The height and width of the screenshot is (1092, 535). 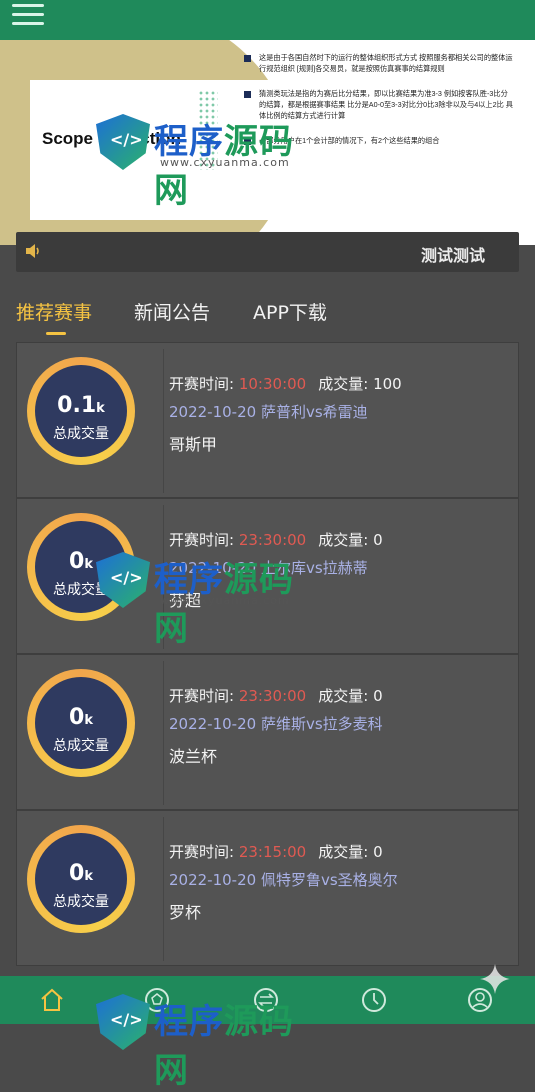 I want to click on start-time: 10:30:00, so click(x=272, y=384).